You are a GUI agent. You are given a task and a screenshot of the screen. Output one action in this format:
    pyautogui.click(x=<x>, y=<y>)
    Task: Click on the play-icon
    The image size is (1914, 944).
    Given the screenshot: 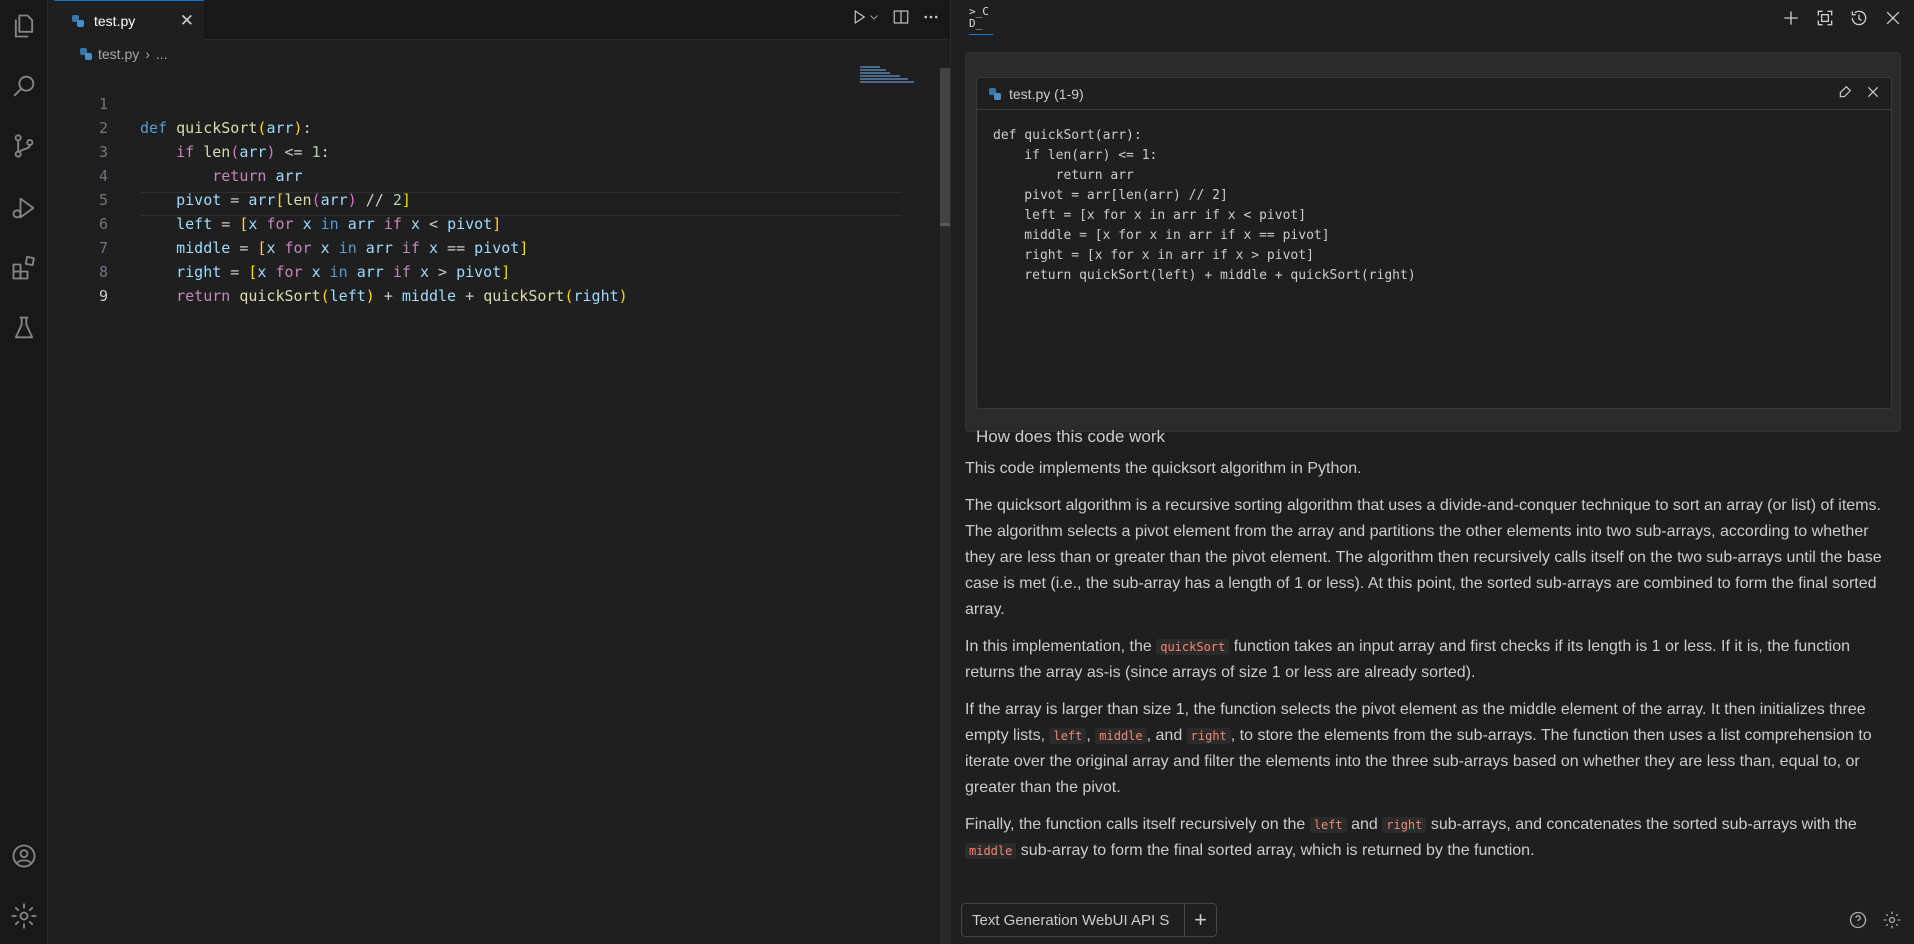 What is the action you would take?
    pyautogui.click(x=860, y=17)
    